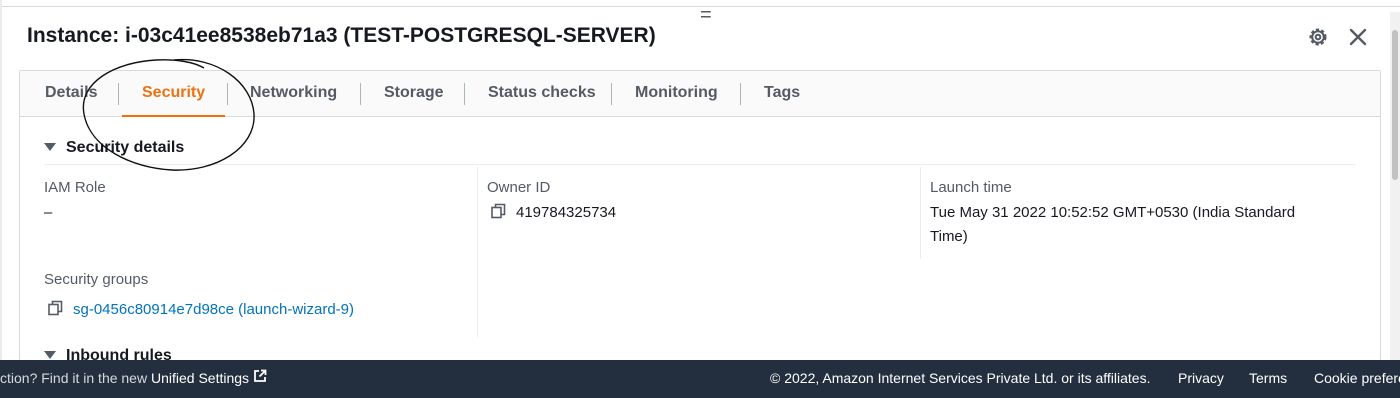 The image size is (1400, 398). I want to click on tab-status-checks: Status checks, so click(542, 94).